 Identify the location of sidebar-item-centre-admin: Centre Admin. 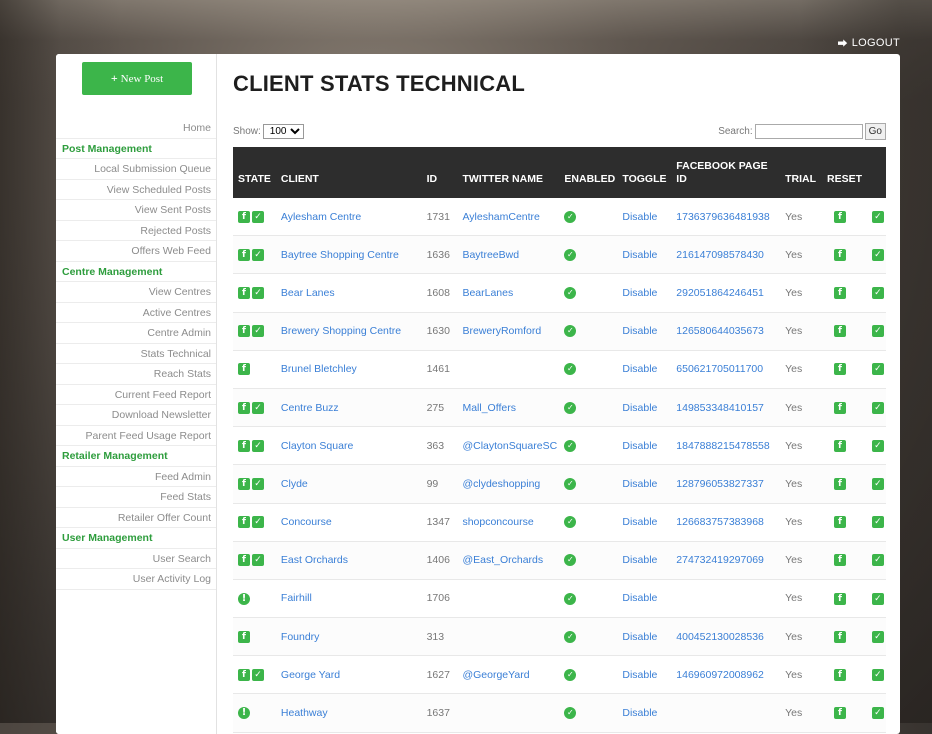
(136, 333).